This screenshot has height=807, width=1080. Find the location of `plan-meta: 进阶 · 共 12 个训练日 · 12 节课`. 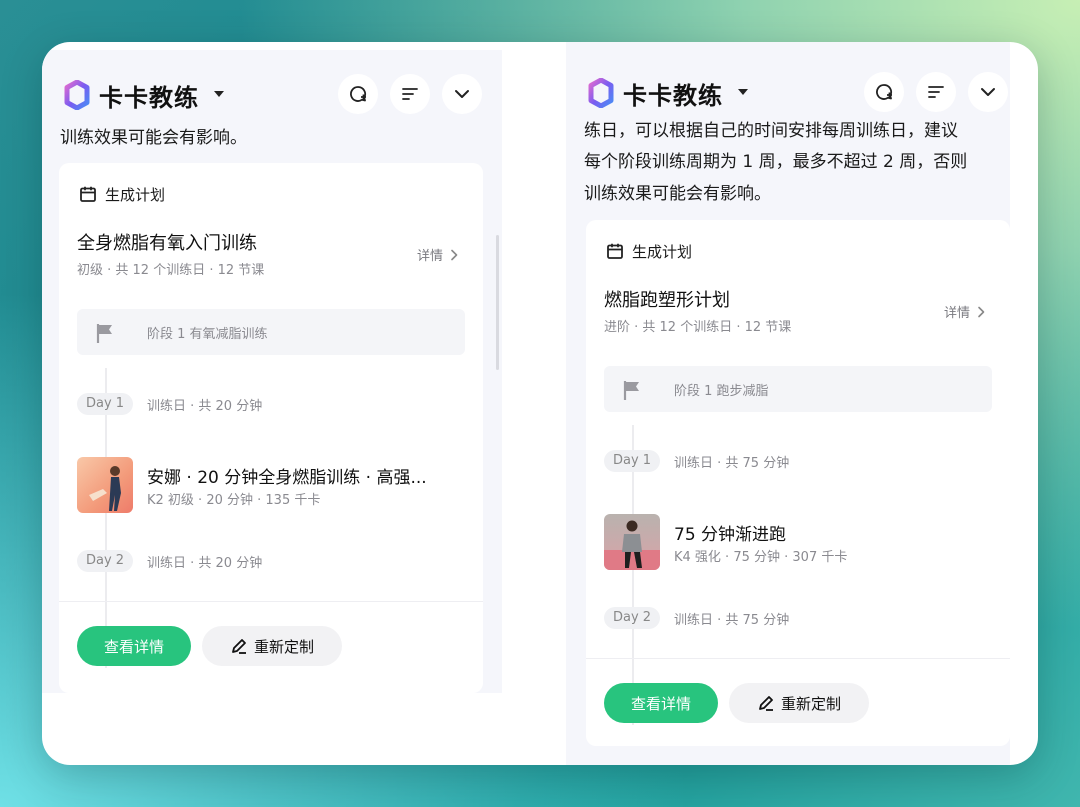

plan-meta: 进阶 · 共 12 个训练日 · 12 节课 is located at coordinates (698, 327).